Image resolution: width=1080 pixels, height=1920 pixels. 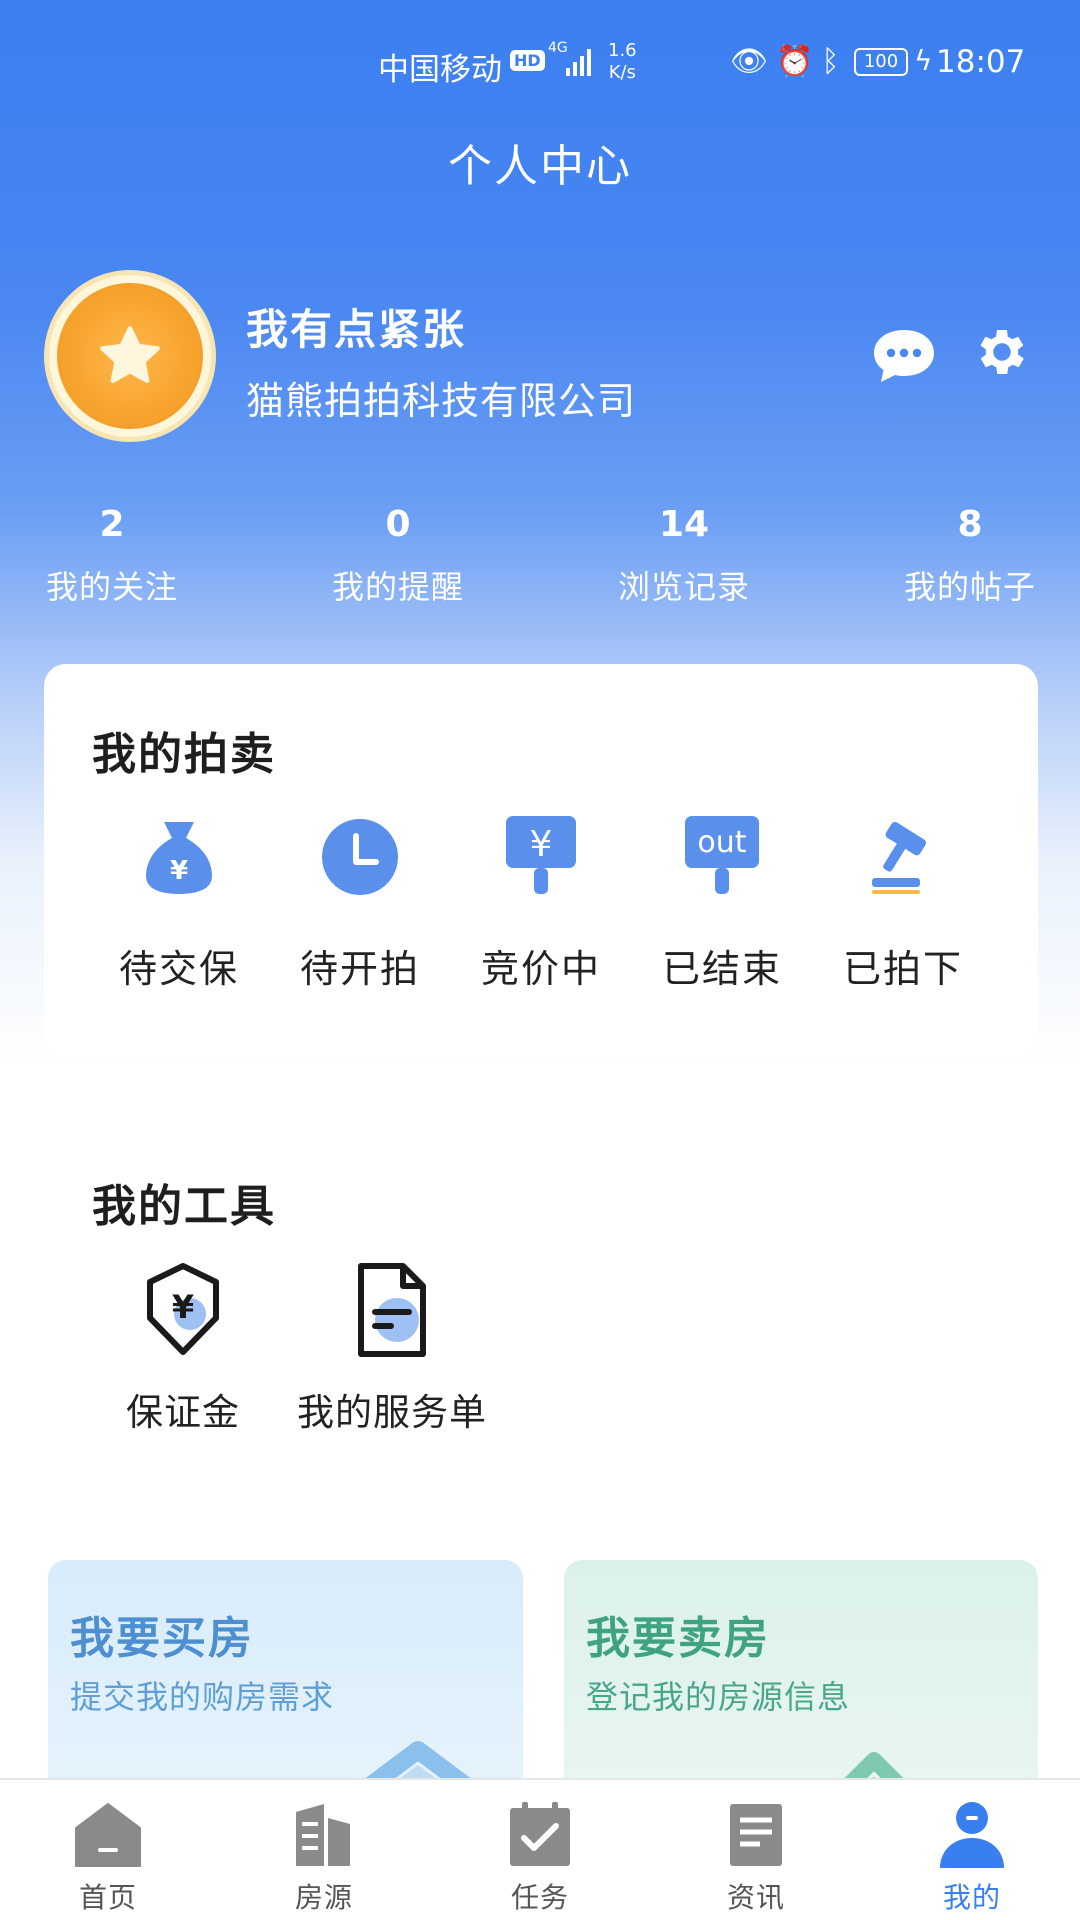 I want to click on network-speed: 1.6 K/s, so click(x=622, y=62).